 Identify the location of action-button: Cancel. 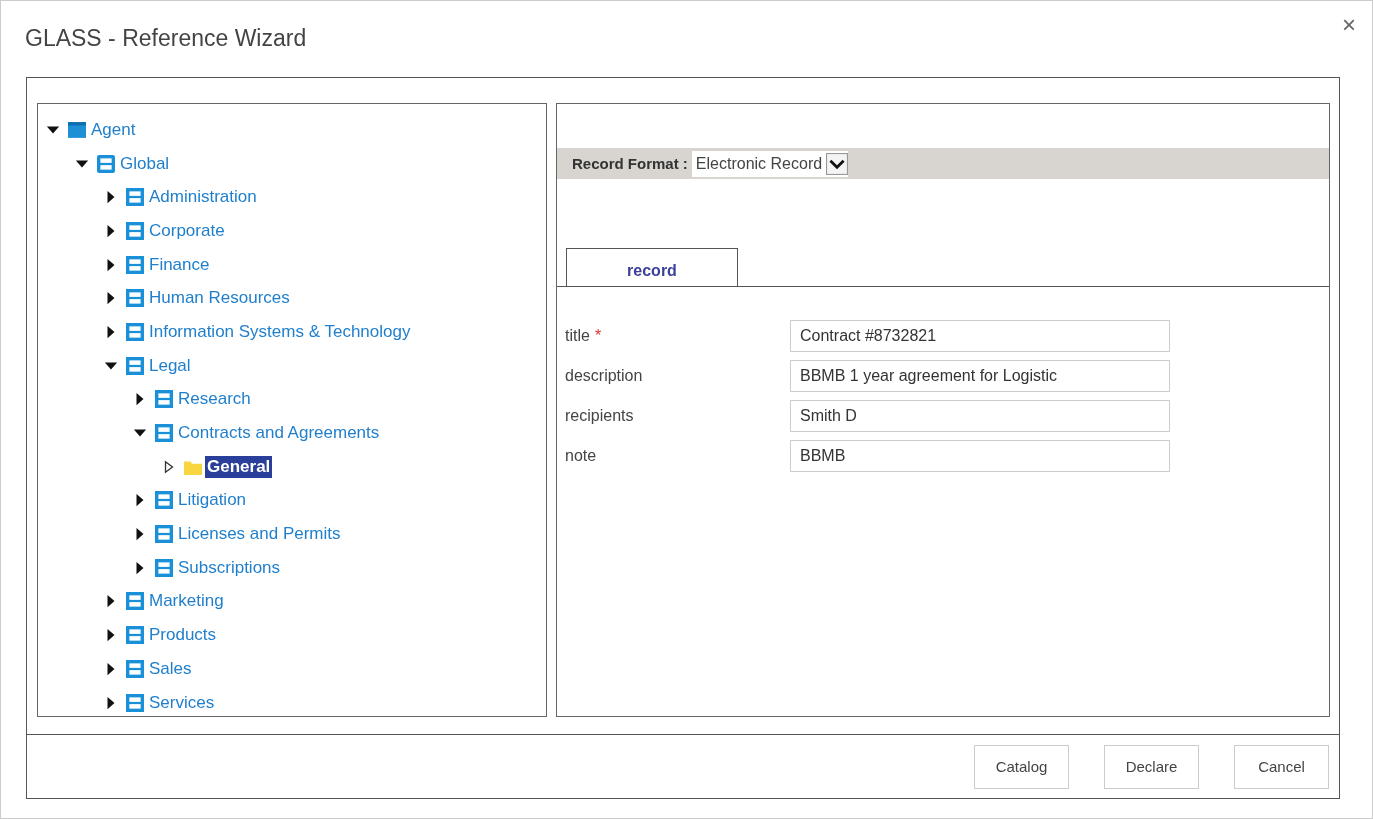
(1281, 766).